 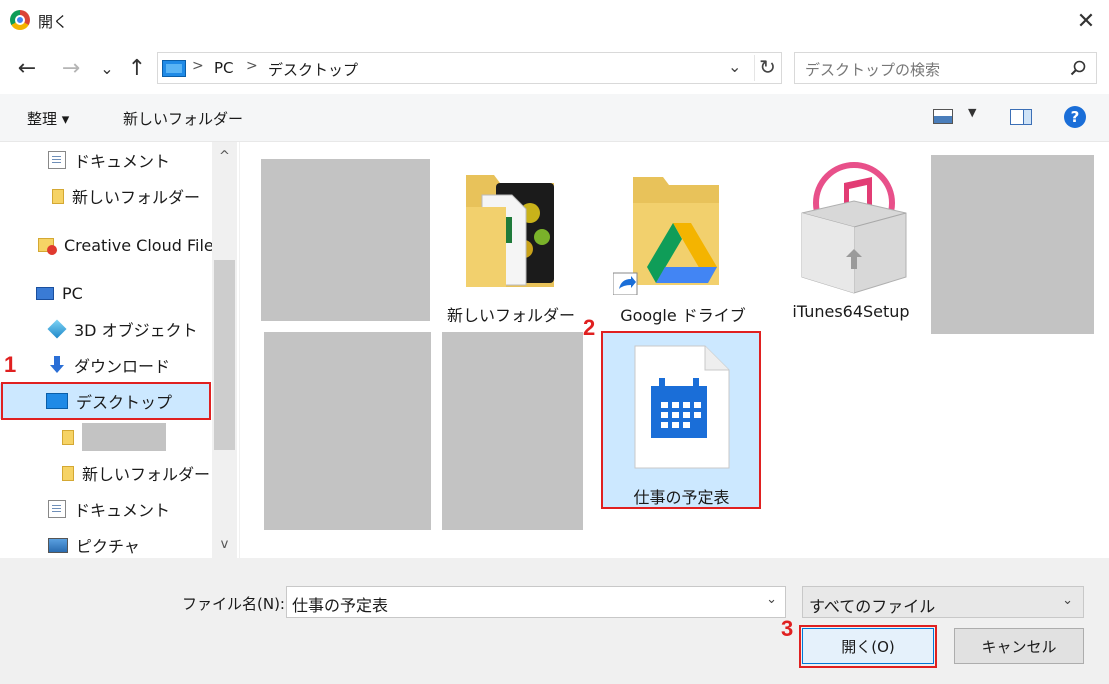 What do you see at coordinates (233, 604) in the screenshot?
I see `filename-label: ファイル名(N):` at bounding box center [233, 604].